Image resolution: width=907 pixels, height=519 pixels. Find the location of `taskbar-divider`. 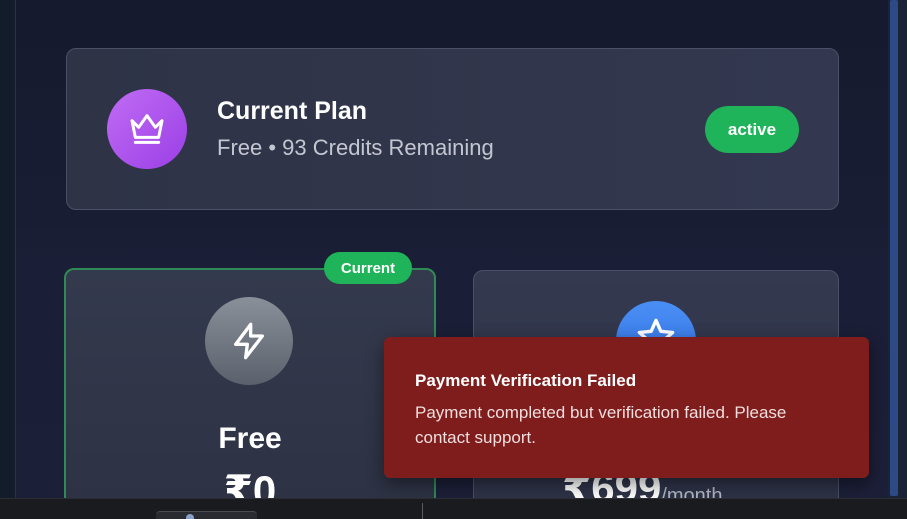

taskbar-divider is located at coordinates (422, 511).